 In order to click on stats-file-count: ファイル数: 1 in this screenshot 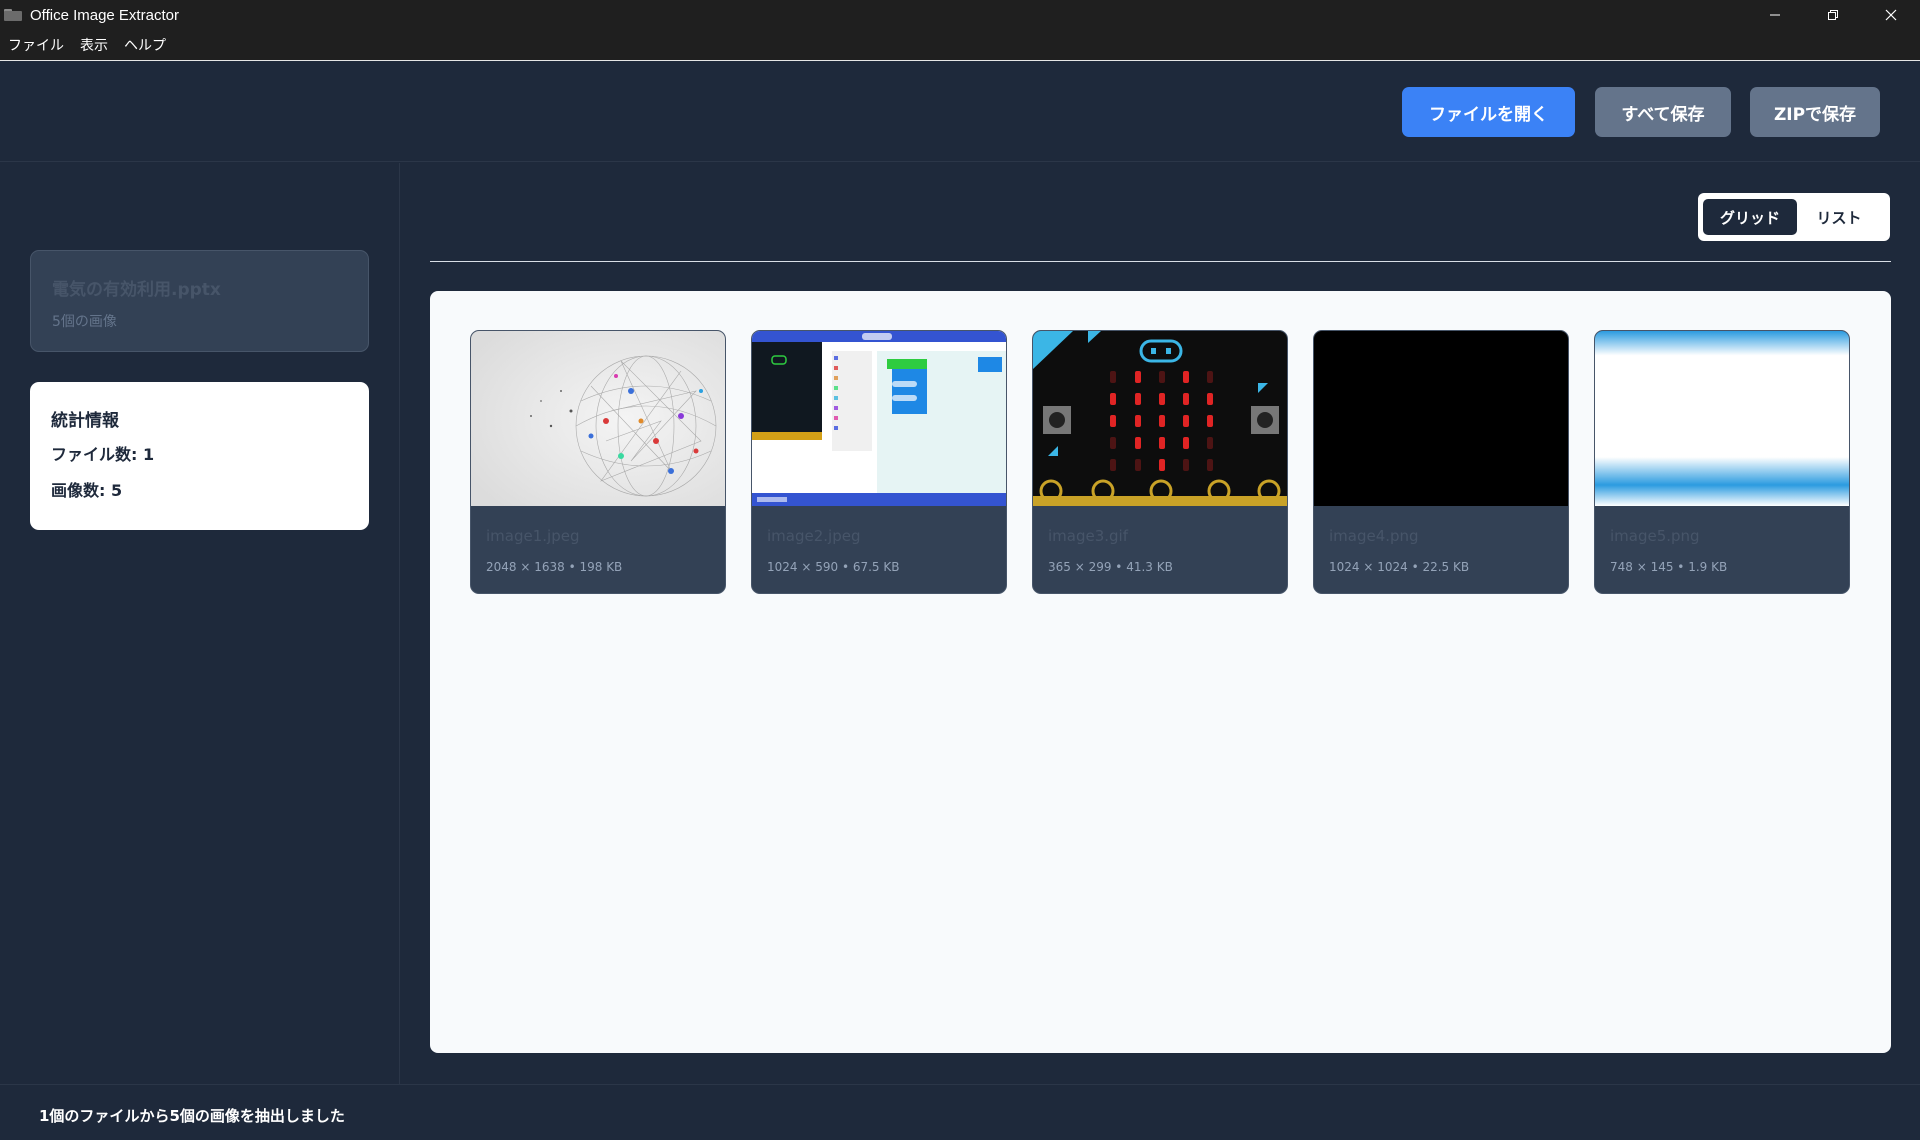, I will do `click(103, 454)`.